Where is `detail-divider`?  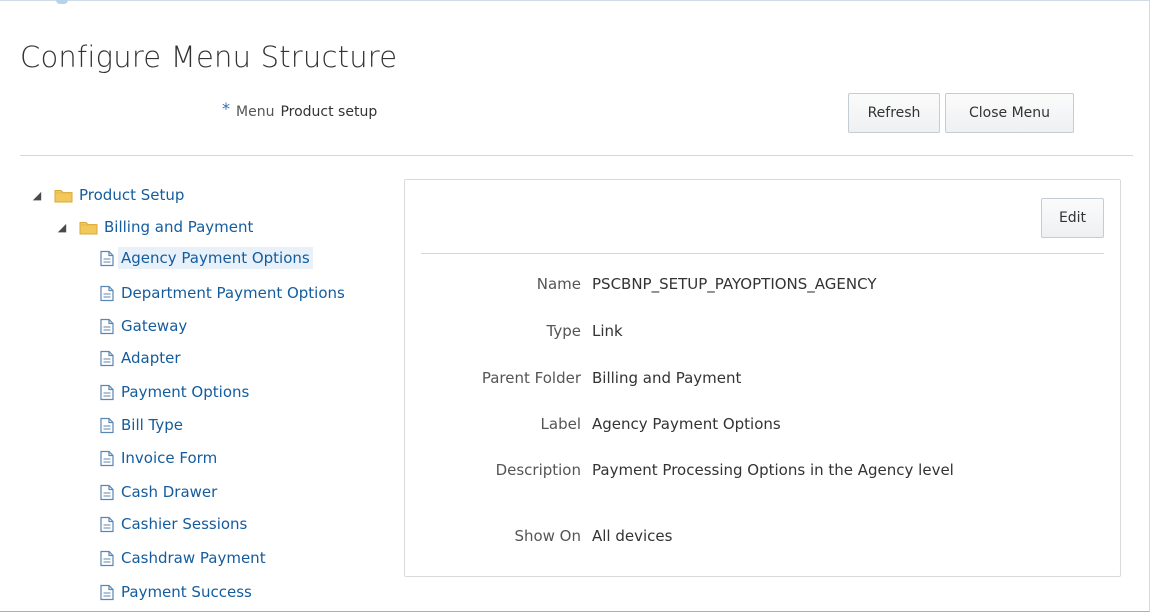
detail-divider is located at coordinates (762, 253).